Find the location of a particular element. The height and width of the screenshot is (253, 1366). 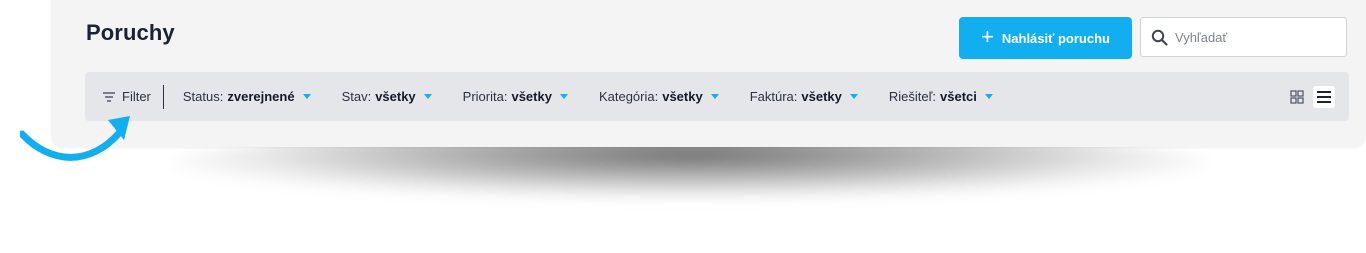

filter-invoice-label: Faktúra: is located at coordinates (773, 96).